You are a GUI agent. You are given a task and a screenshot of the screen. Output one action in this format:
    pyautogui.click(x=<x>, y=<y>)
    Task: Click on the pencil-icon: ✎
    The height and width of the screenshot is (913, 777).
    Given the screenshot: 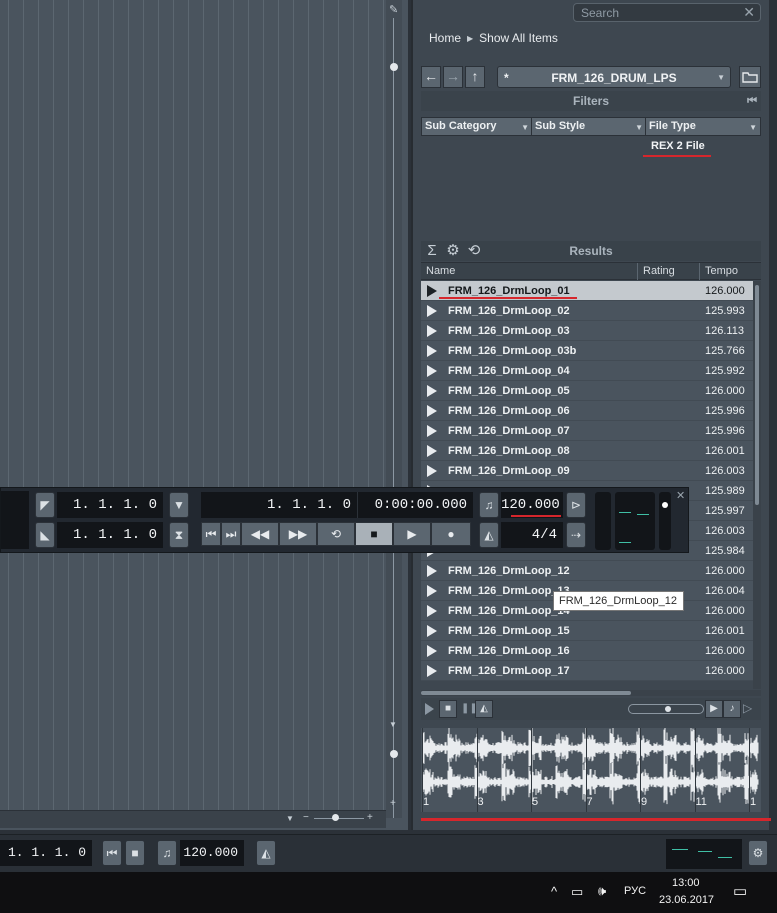 What is the action you would take?
    pyautogui.click(x=393, y=9)
    